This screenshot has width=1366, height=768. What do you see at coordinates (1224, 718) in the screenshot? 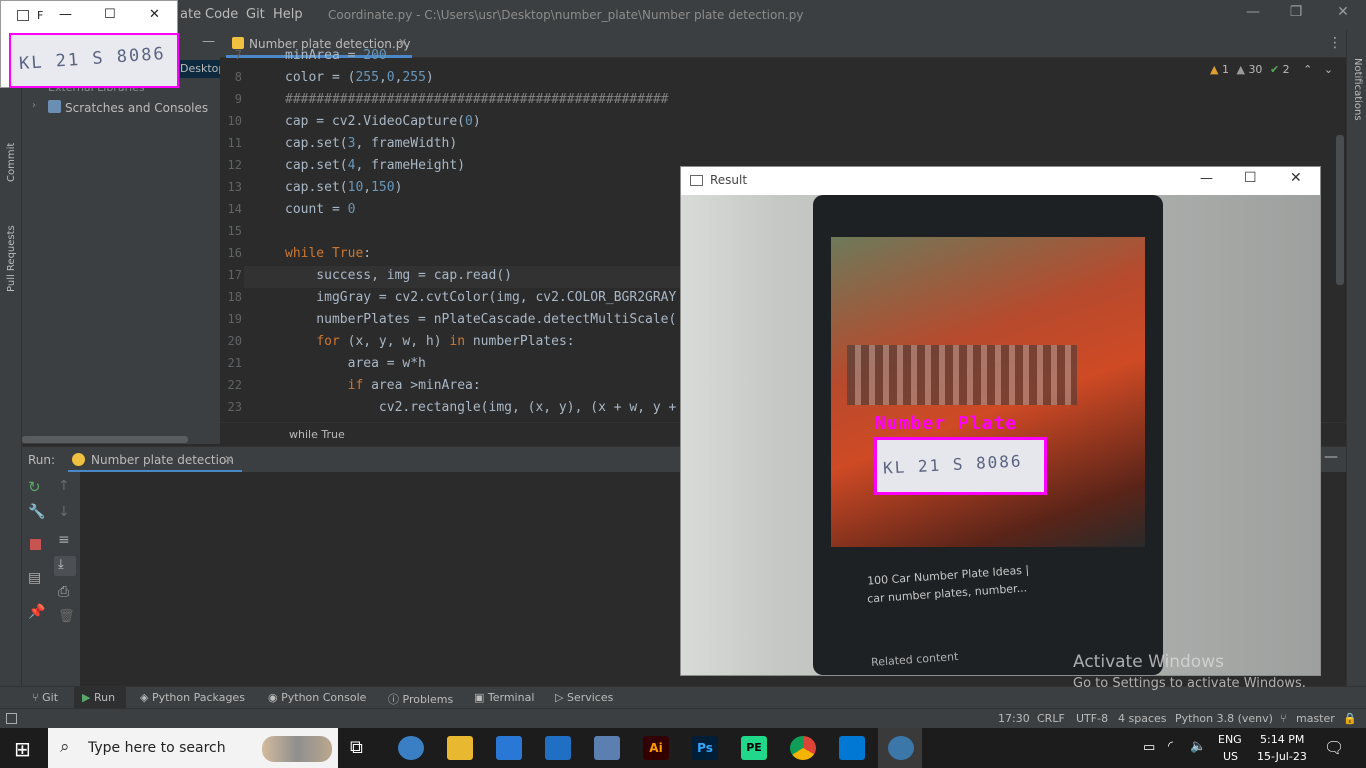
I see `python-interpreter: Python 3.8 (venv)` at bounding box center [1224, 718].